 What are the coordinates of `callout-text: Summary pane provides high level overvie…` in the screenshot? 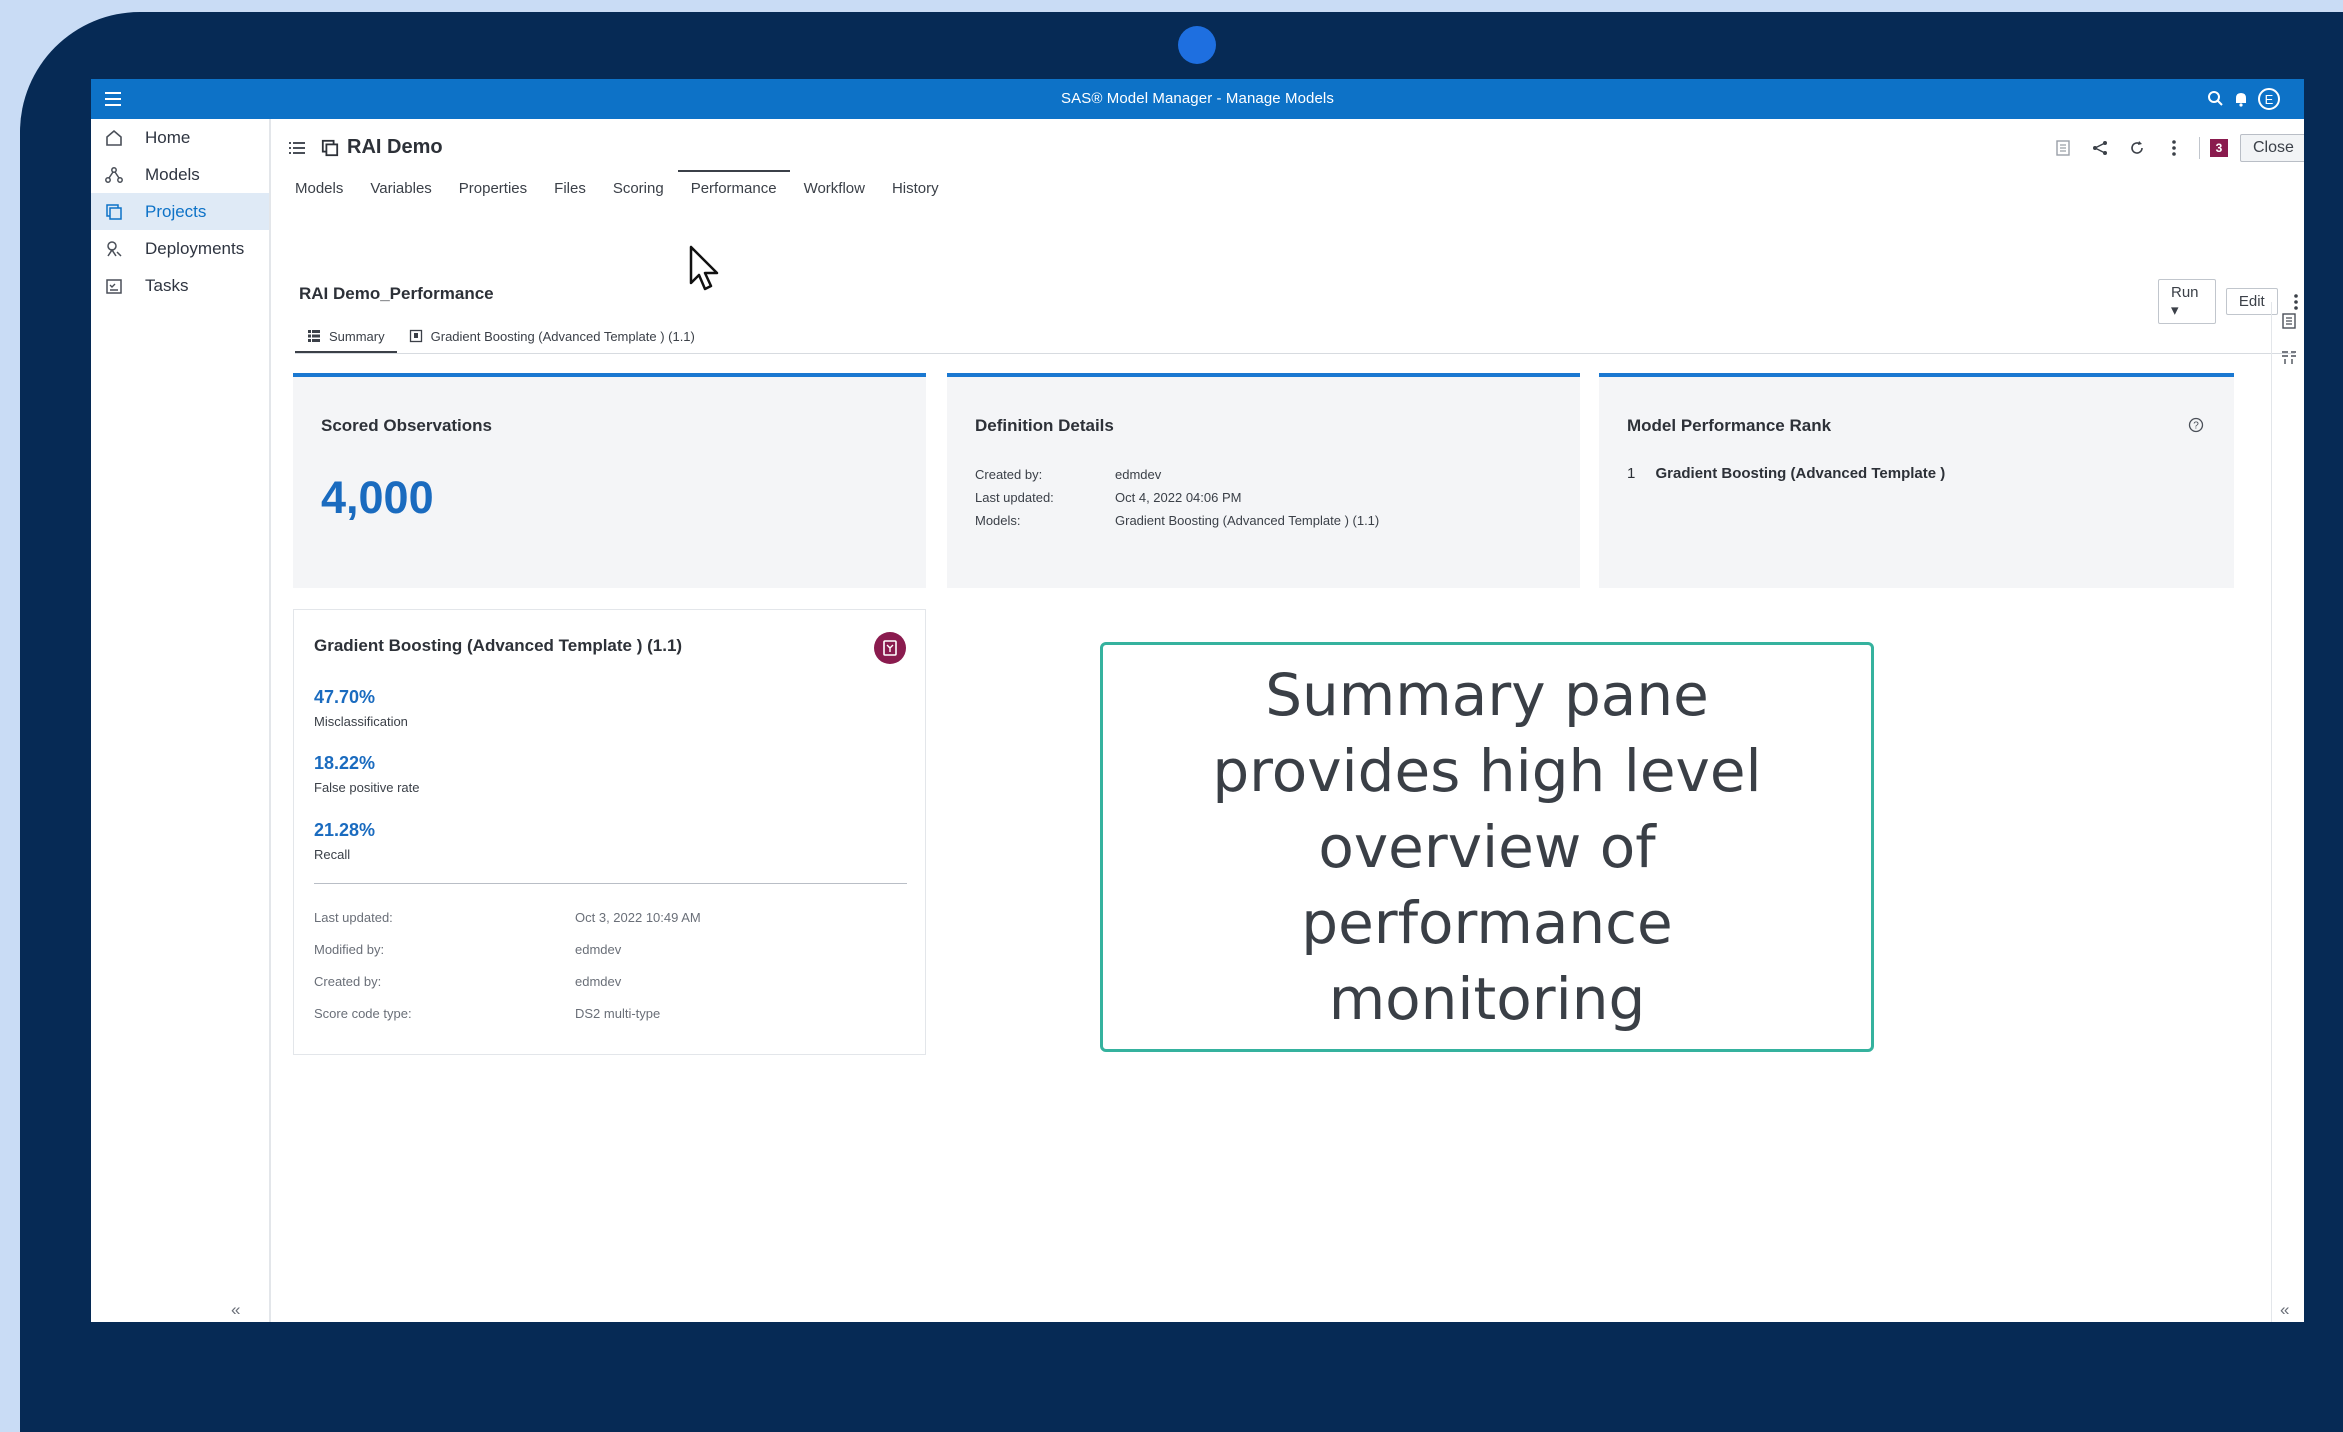 It's located at (1487, 847).